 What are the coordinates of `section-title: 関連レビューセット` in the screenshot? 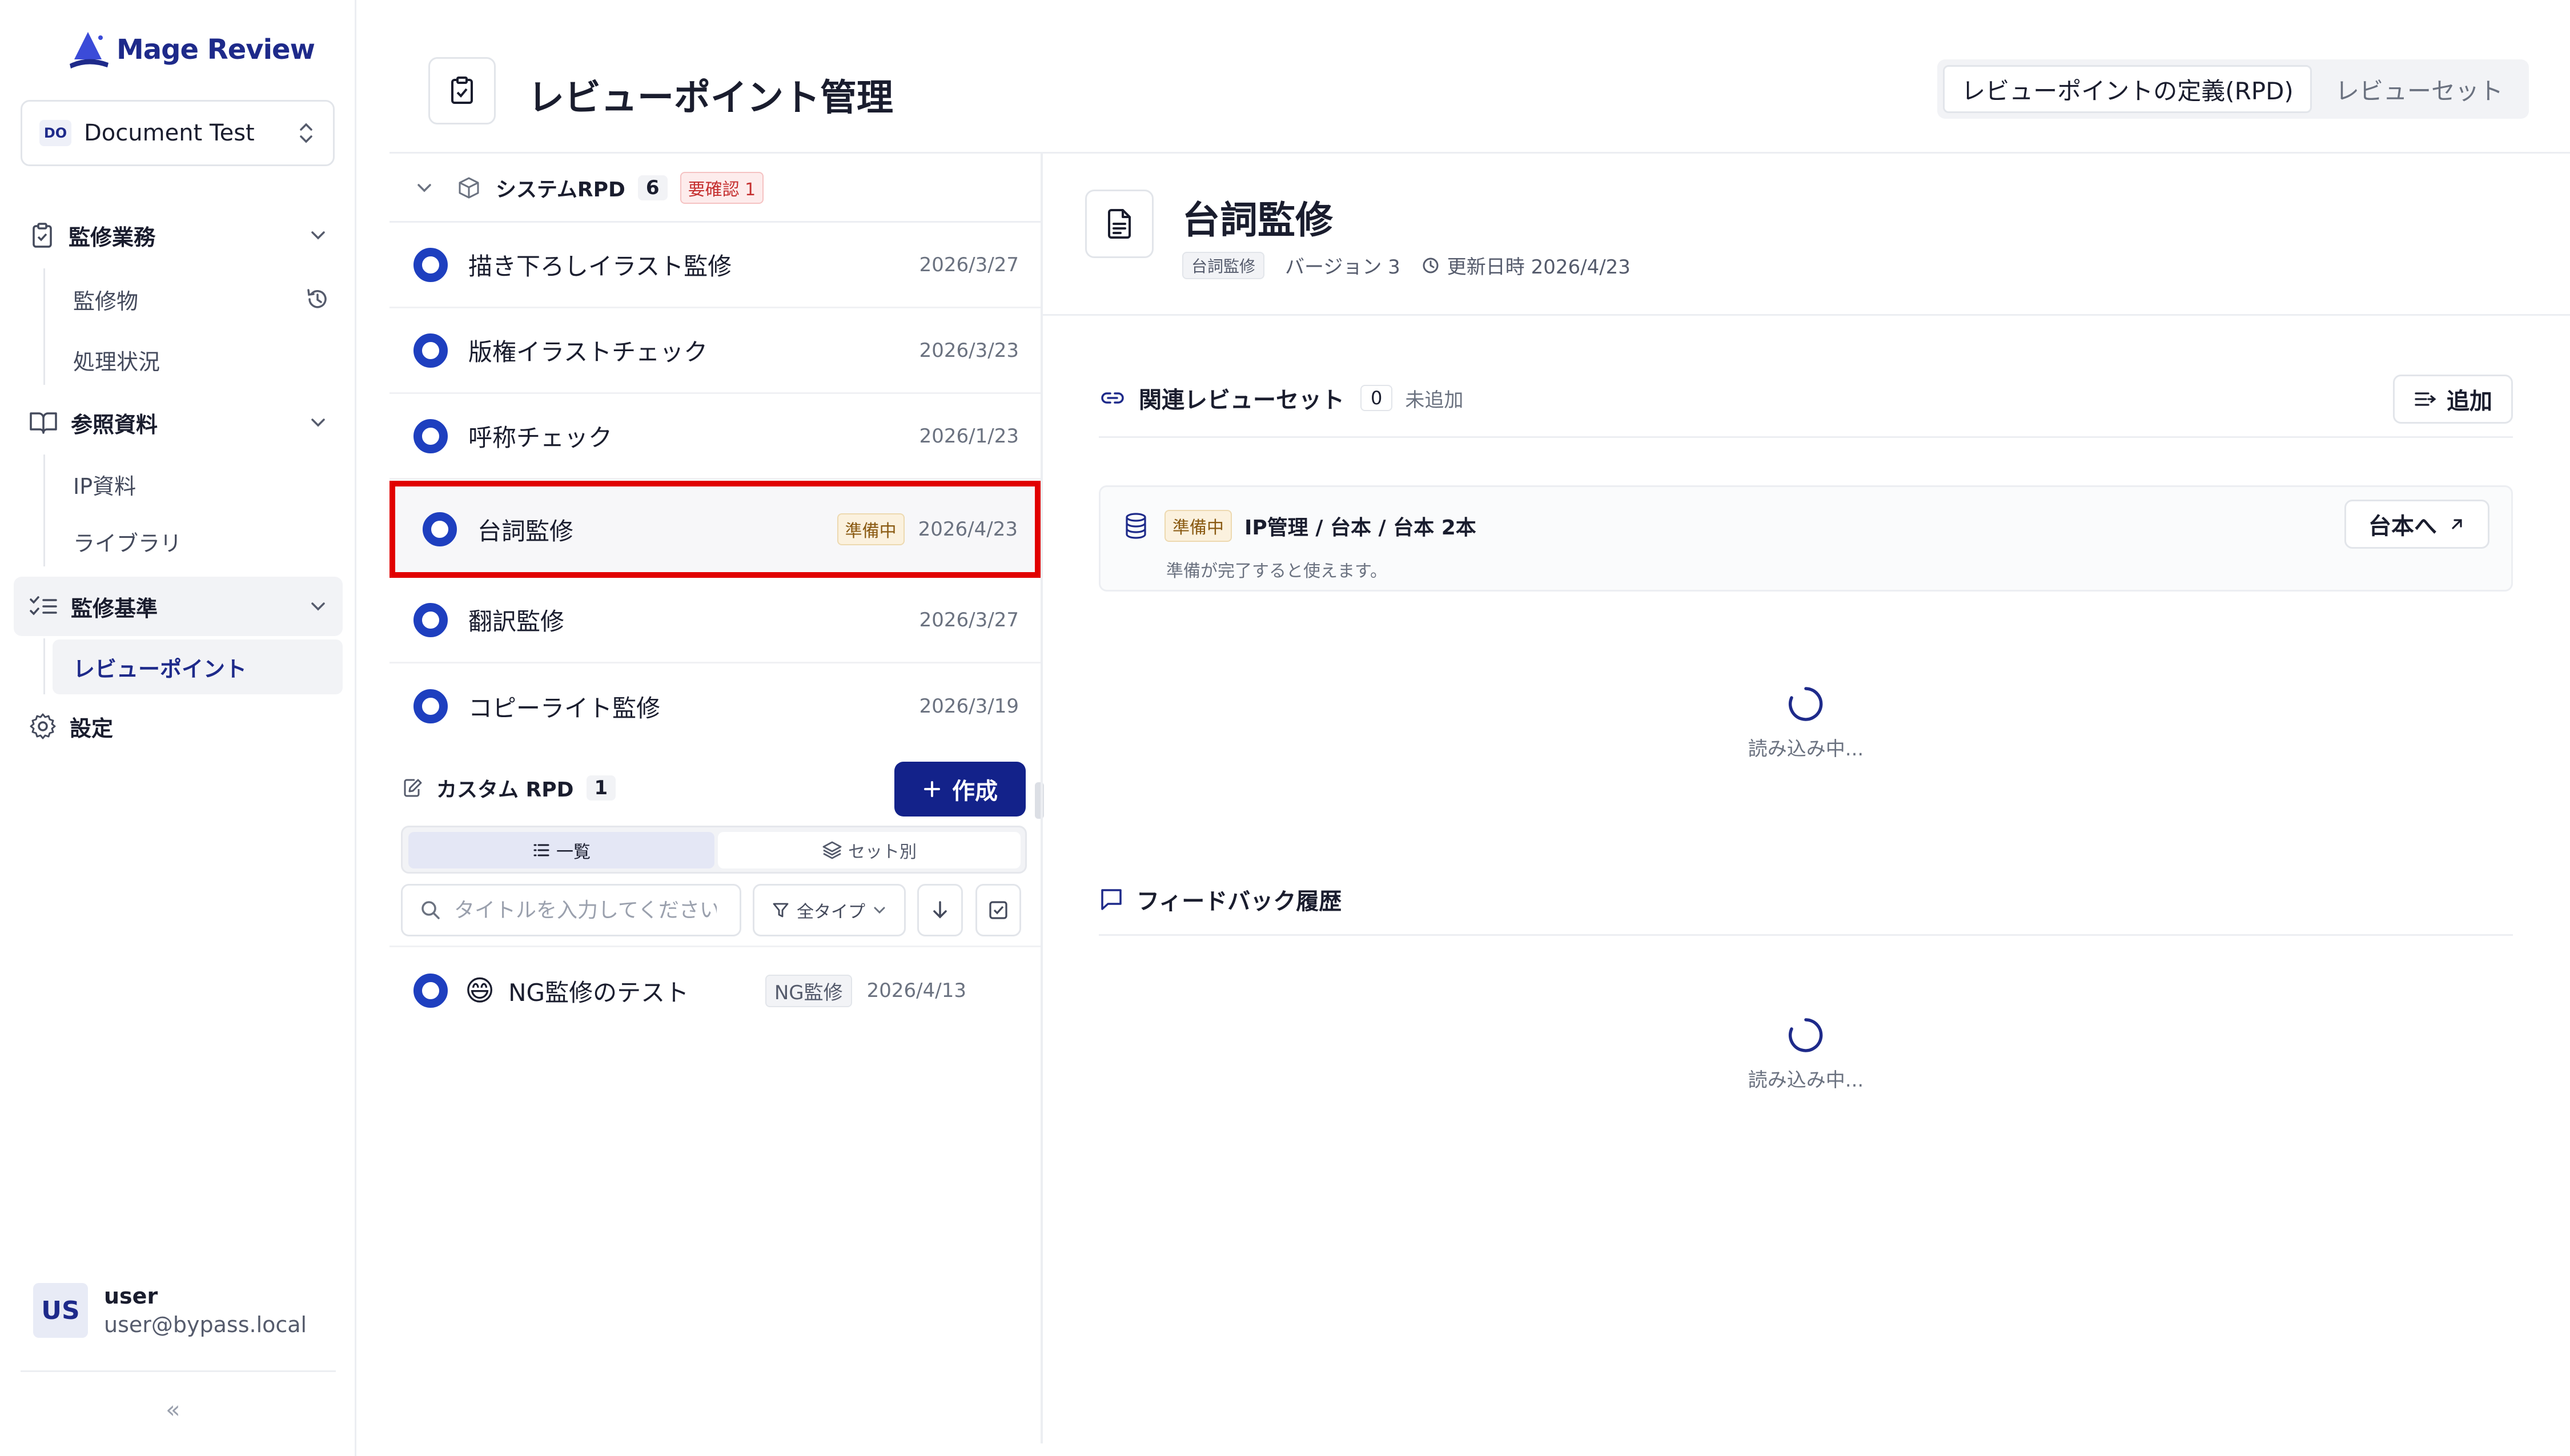 It's located at (1241, 400).